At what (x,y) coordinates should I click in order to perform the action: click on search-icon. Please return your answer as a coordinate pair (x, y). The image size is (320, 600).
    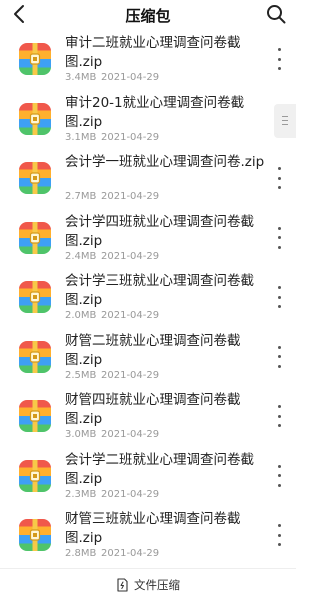
    Looking at the image, I should click on (276, 14).